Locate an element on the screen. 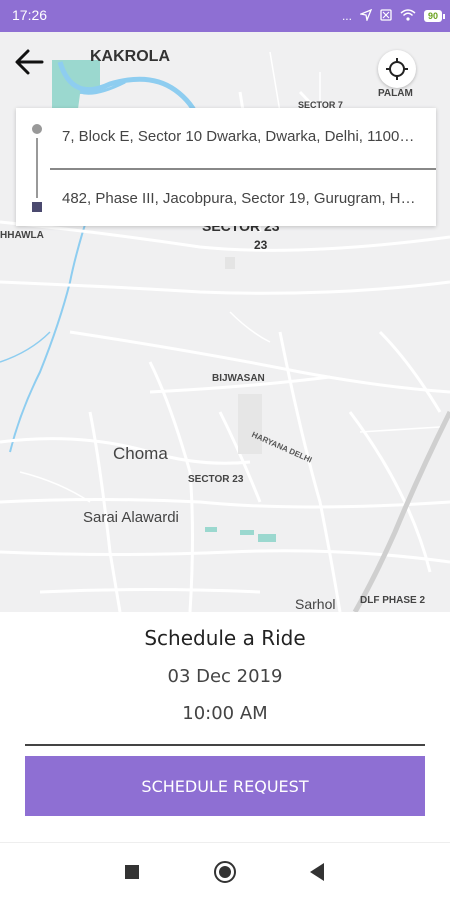 The height and width of the screenshot is (901, 450). crosshair-icon is located at coordinates (397, 69).